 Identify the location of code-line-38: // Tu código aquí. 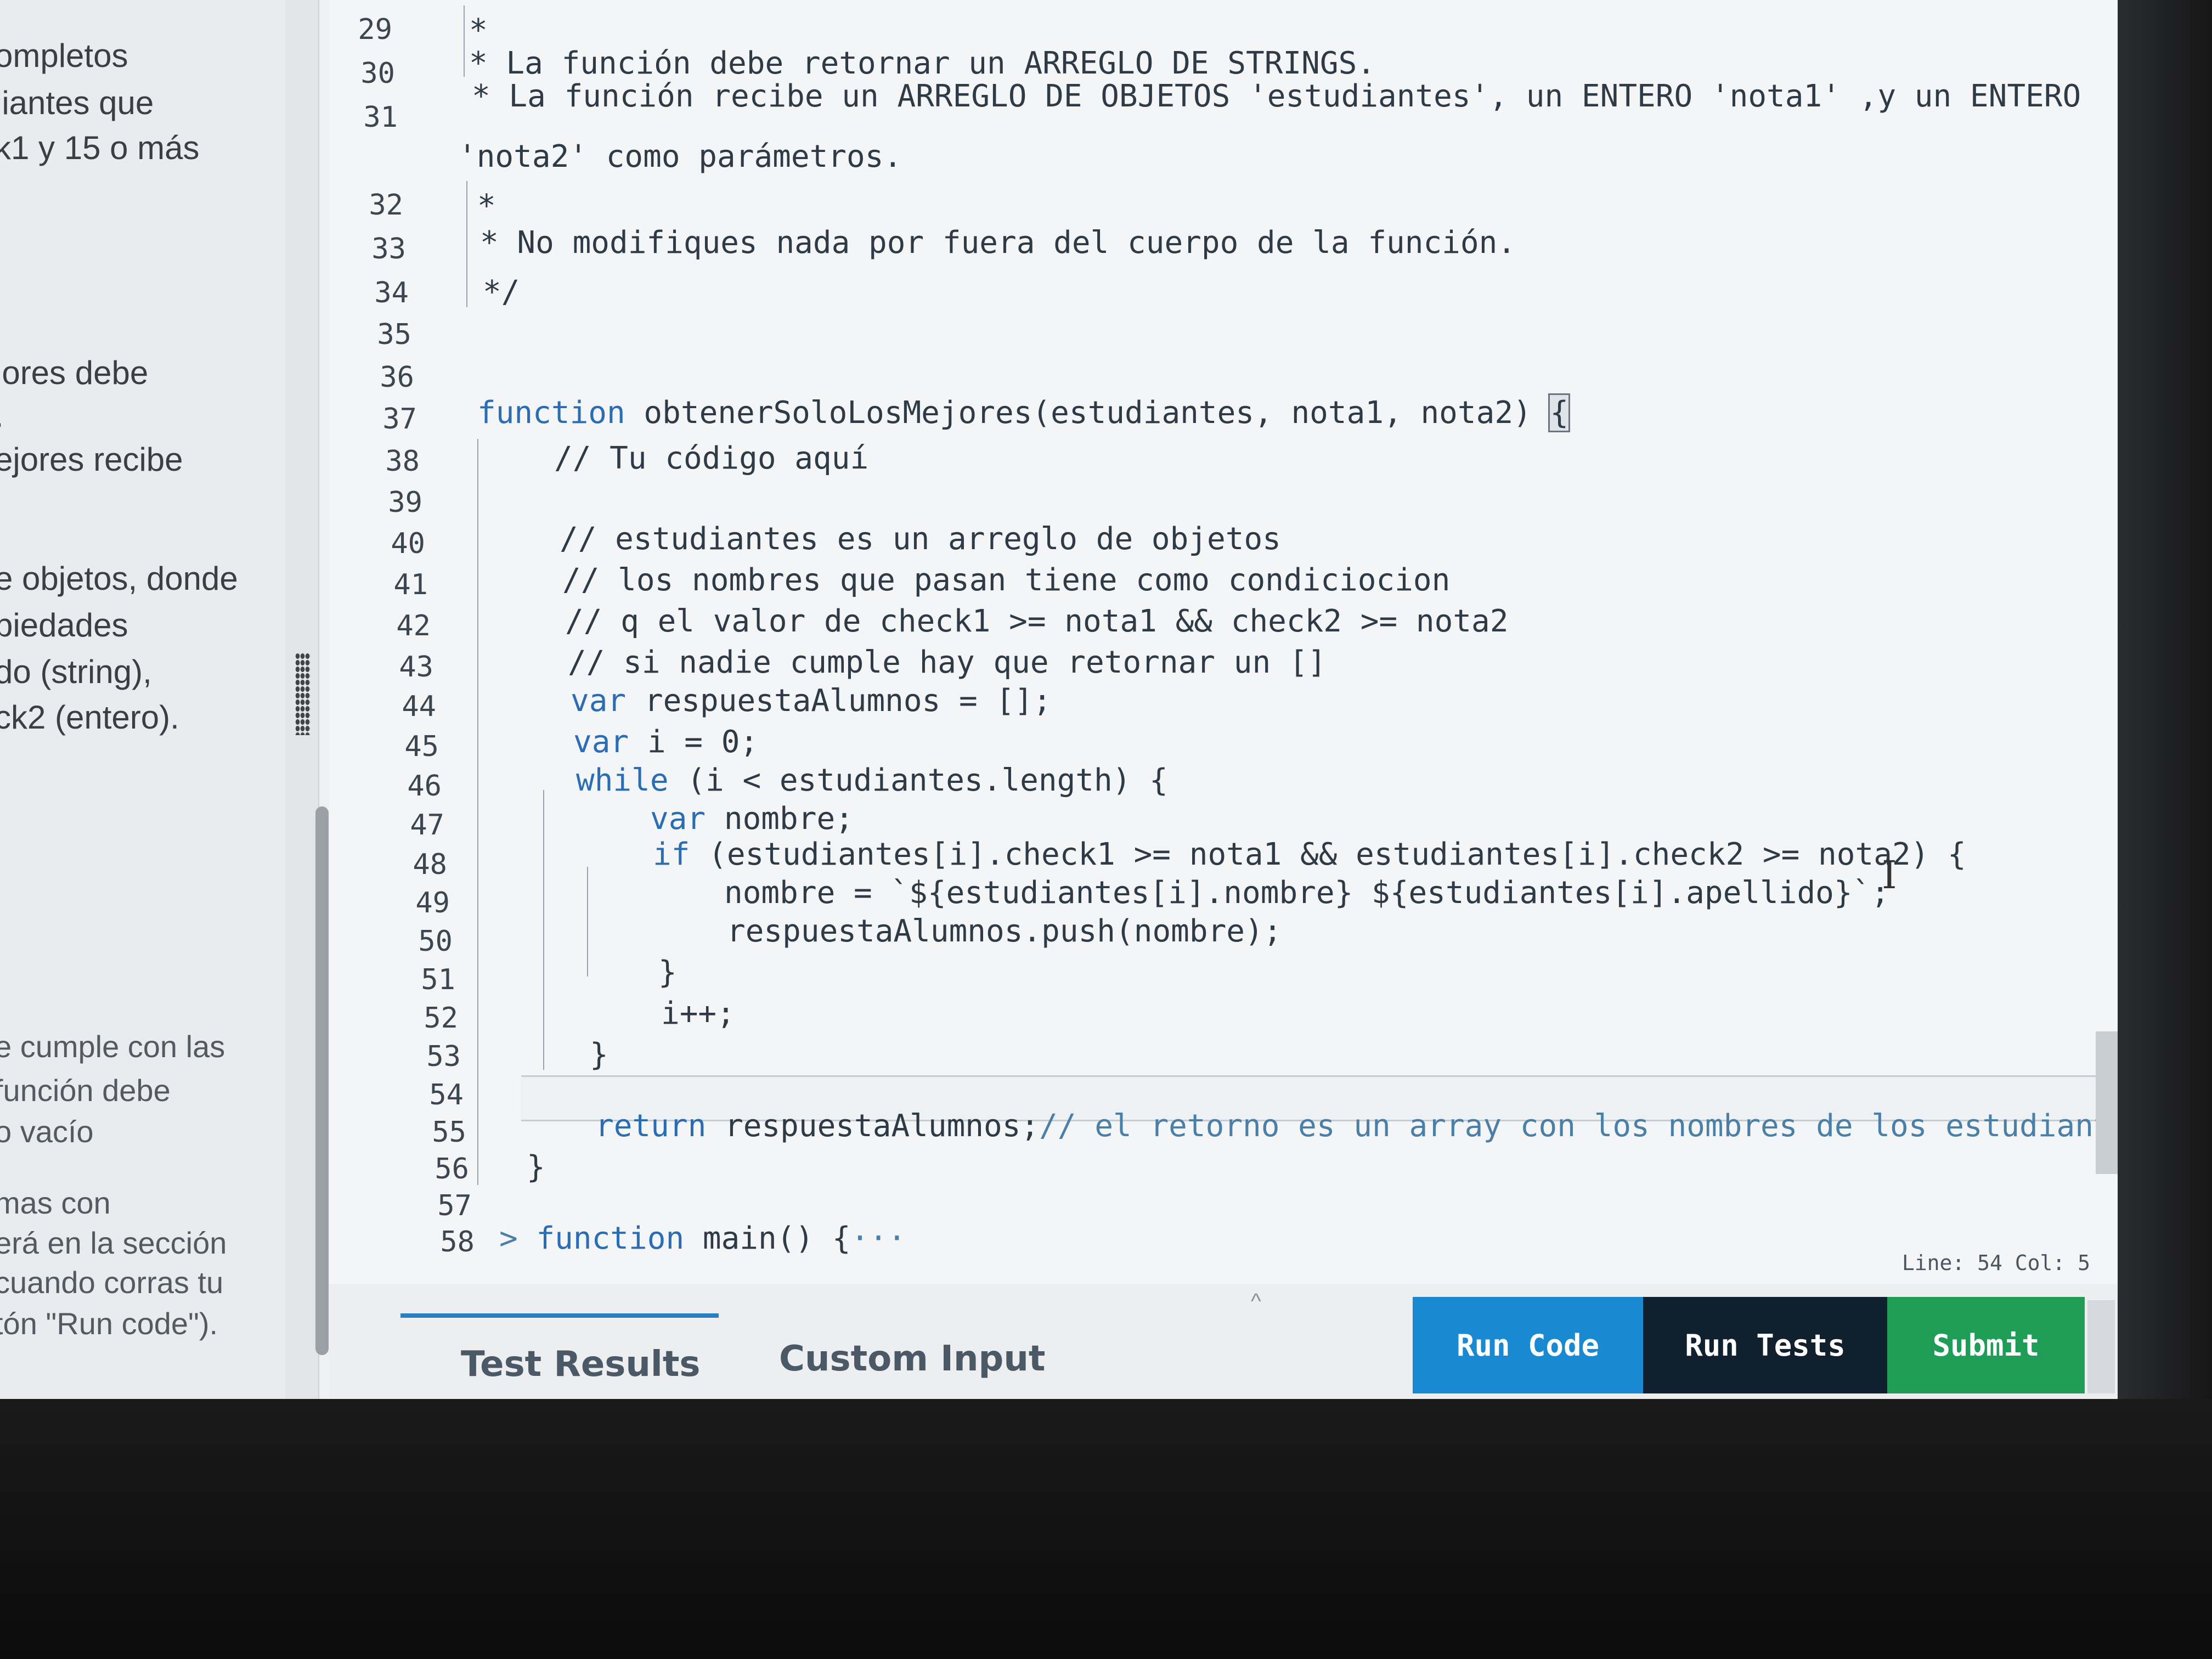
(711, 459).